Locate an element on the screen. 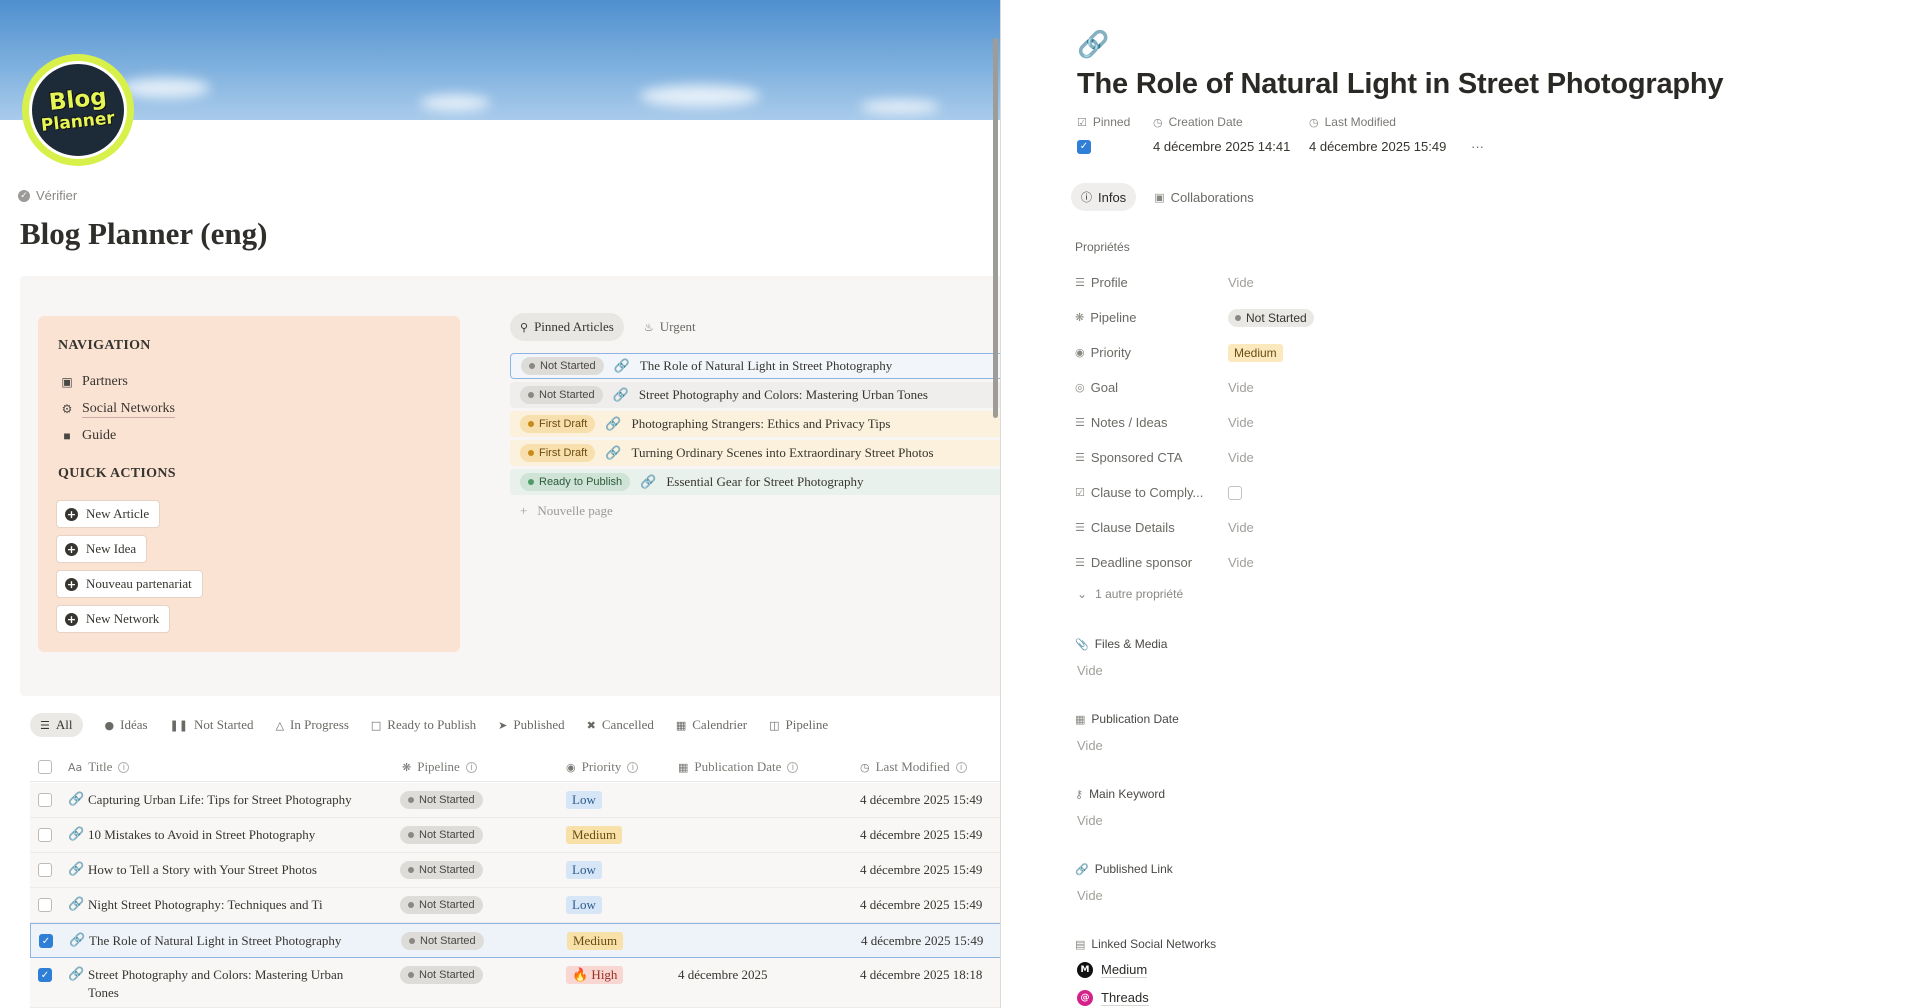  info-icon: i is located at coordinates (471, 767).